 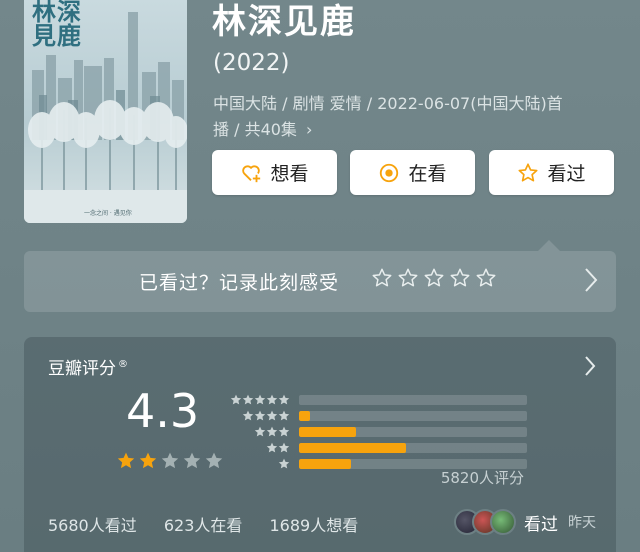 What do you see at coordinates (284, 22) in the screenshot?
I see `page-title: 林深见鹿` at bounding box center [284, 22].